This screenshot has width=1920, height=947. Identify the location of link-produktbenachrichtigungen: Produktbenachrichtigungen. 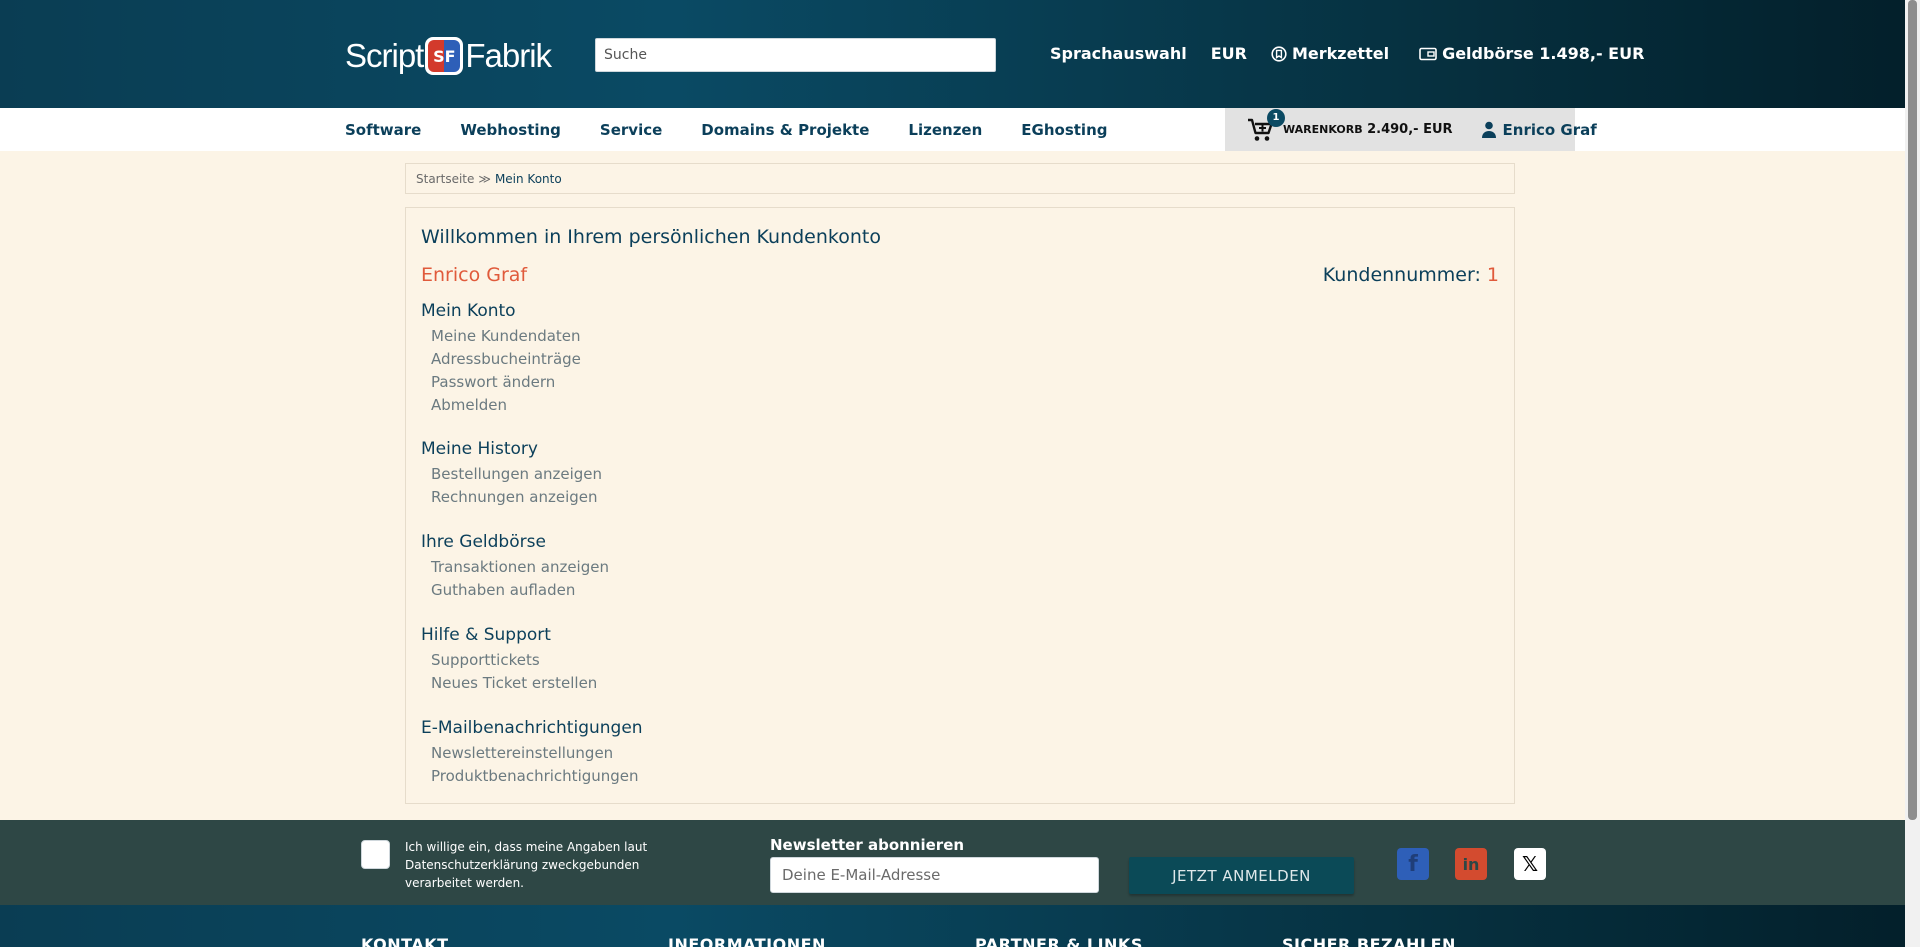
(537, 776).